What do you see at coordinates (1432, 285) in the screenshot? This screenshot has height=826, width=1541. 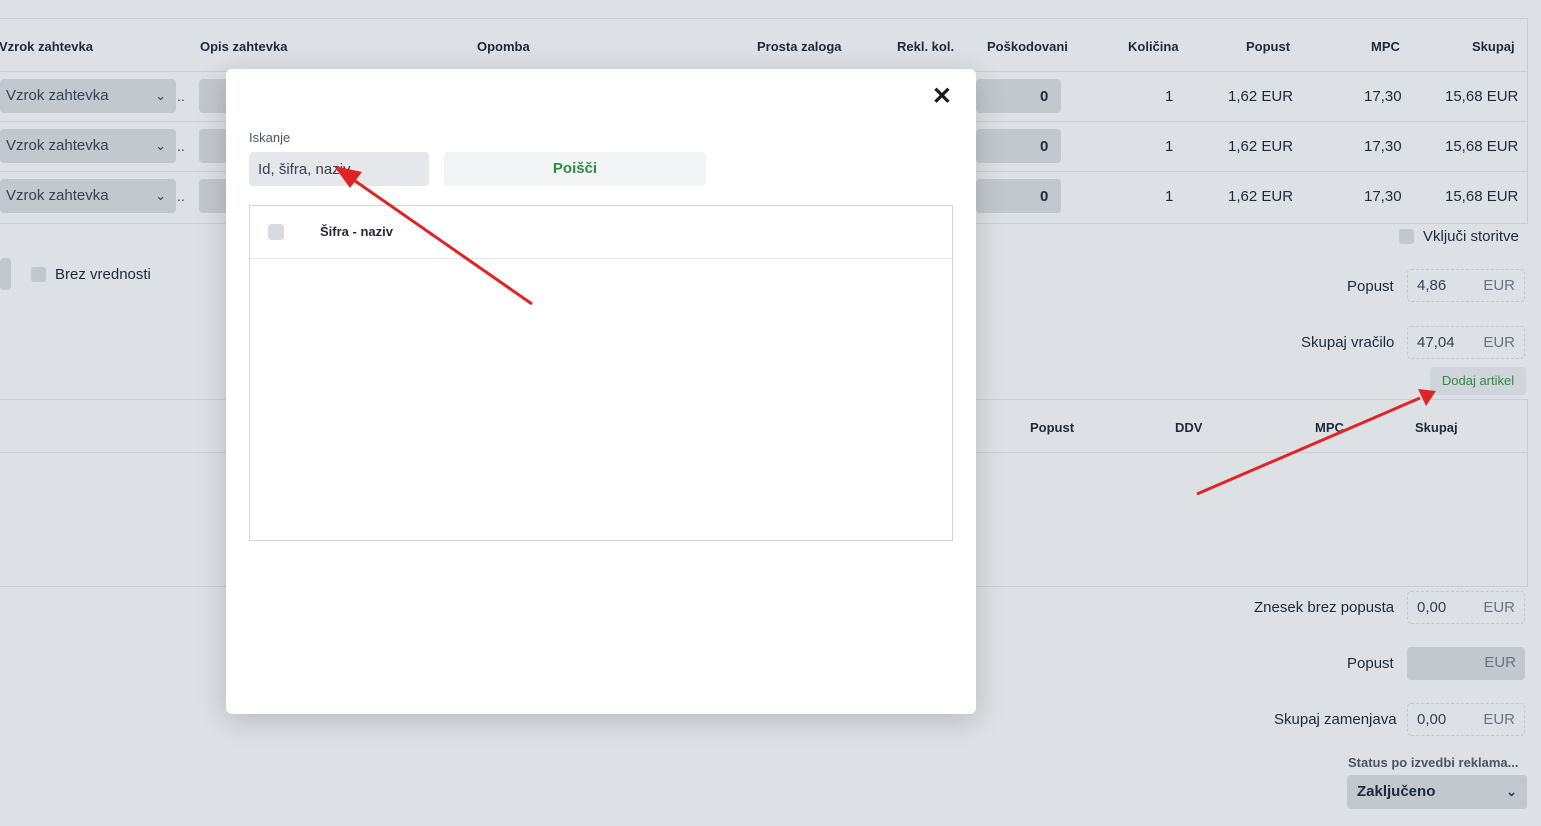 I see `popust-total-value: 4,86` at bounding box center [1432, 285].